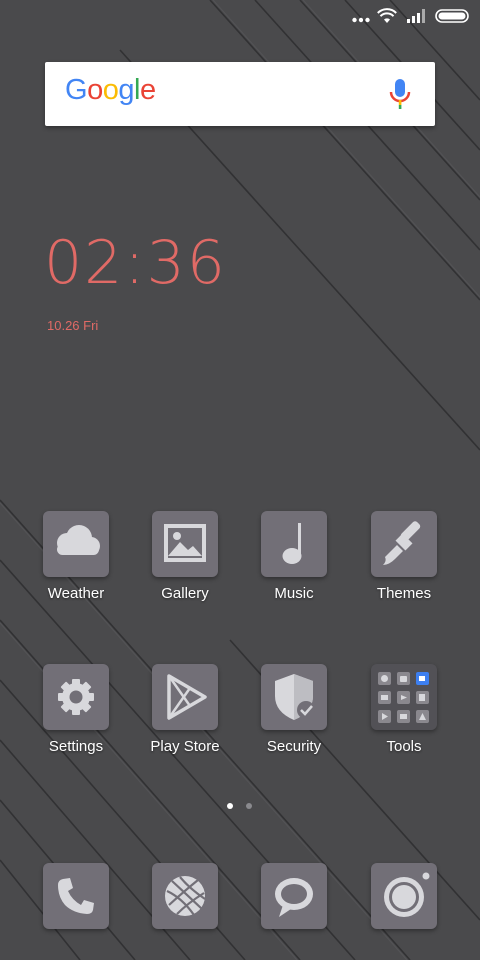  Describe the element at coordinates (240, 94) in the screenshot. I see `google-search-bar: Google` at that location.